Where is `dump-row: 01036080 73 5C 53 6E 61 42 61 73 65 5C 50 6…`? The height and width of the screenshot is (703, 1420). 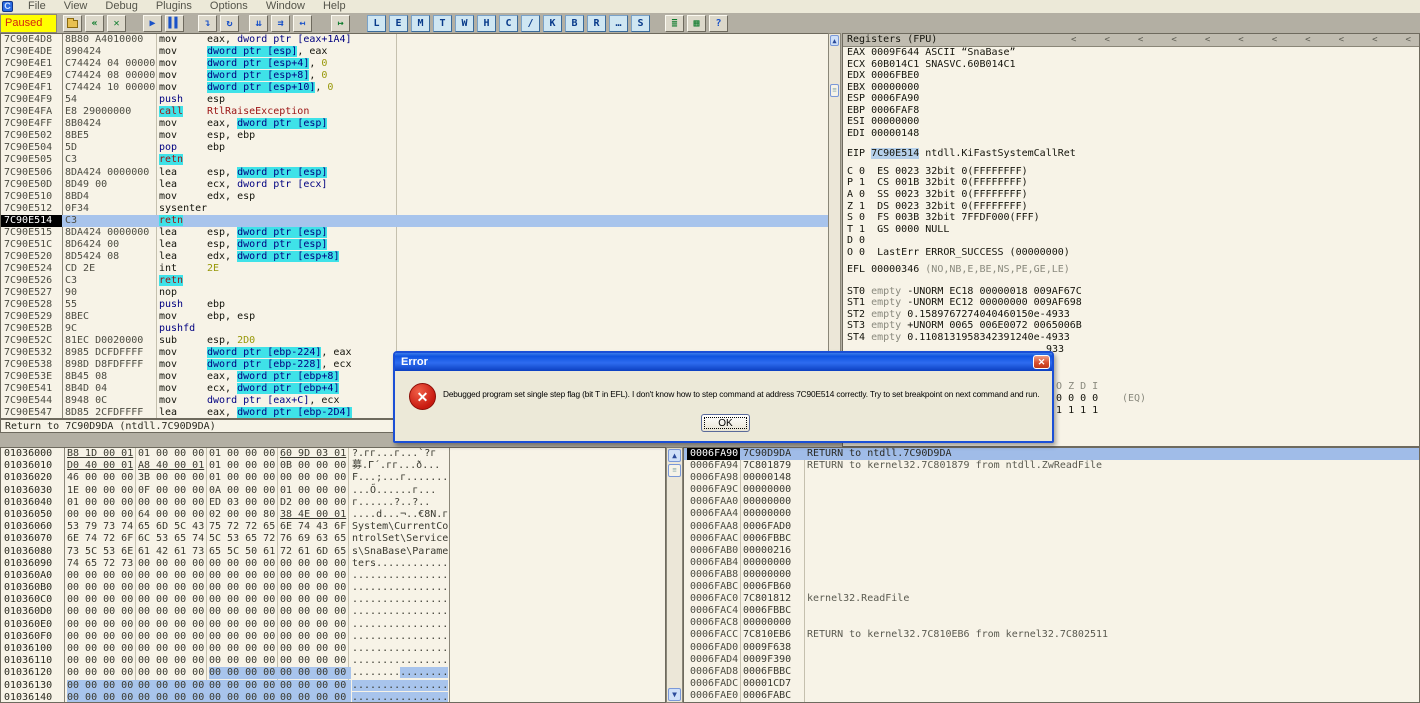
dump-row: 01036080 73 5C 53 6E 61 42 61 73 65 5C 50 6… is located at coordinates (333, 552).